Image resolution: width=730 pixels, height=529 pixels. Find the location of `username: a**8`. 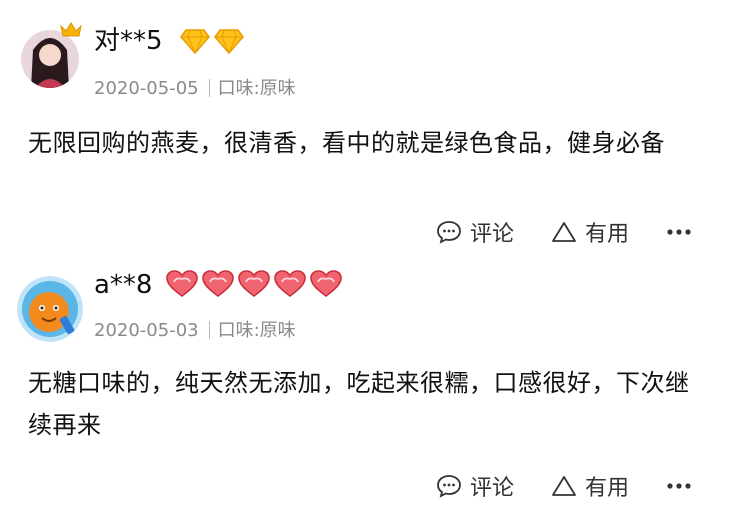

username: a**8 is located at coordinates (123, 285).